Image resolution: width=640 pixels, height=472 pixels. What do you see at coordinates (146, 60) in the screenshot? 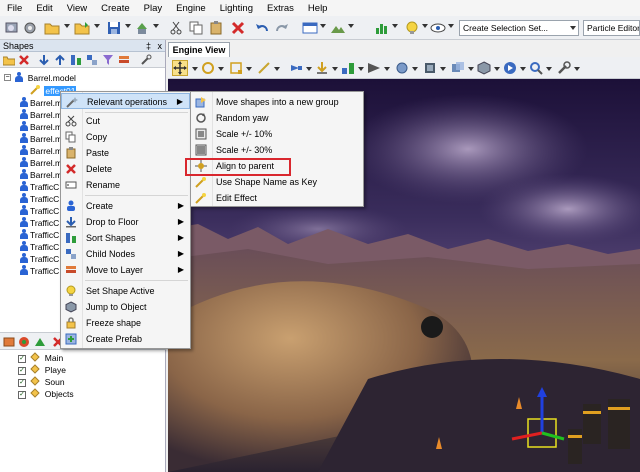
I see `wrench-tools-icon` at bounding box center [146, 60].